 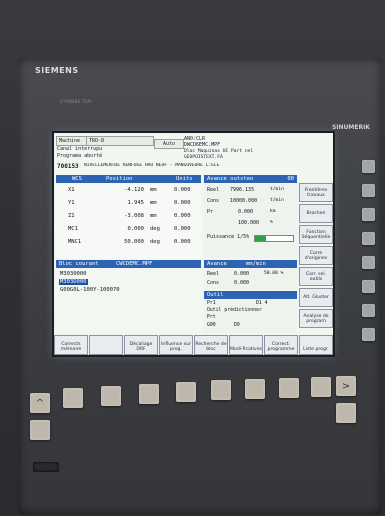 I want to click on feed-badge: 00, so click(x=290, y=179).